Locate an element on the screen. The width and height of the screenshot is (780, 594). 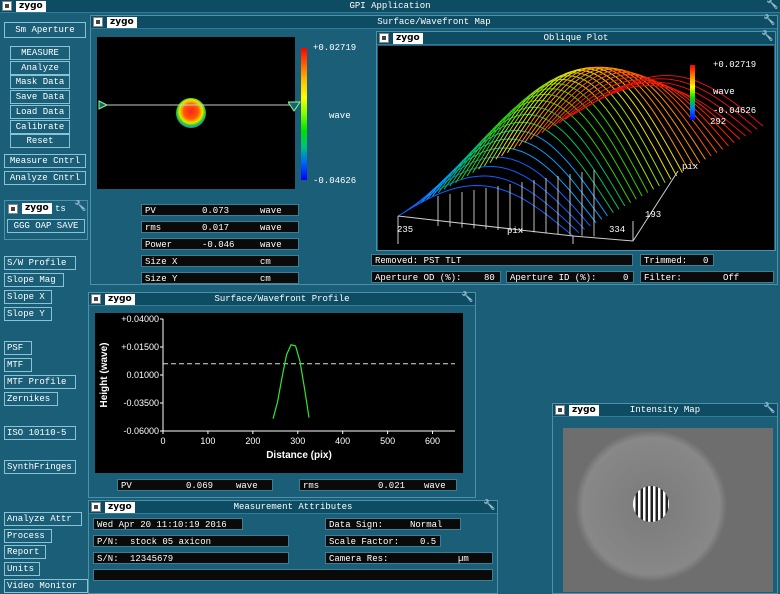
oblique-plot-svg is located at coordinates (580, 155).